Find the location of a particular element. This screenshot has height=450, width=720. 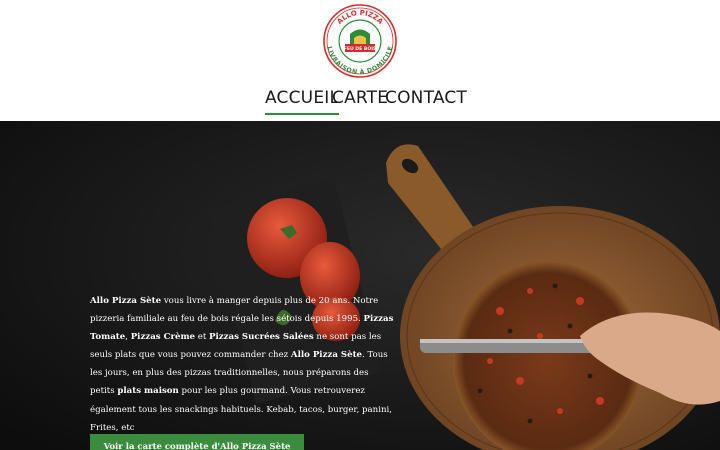

hero-text-run: et is located at coordinates (202, 337).